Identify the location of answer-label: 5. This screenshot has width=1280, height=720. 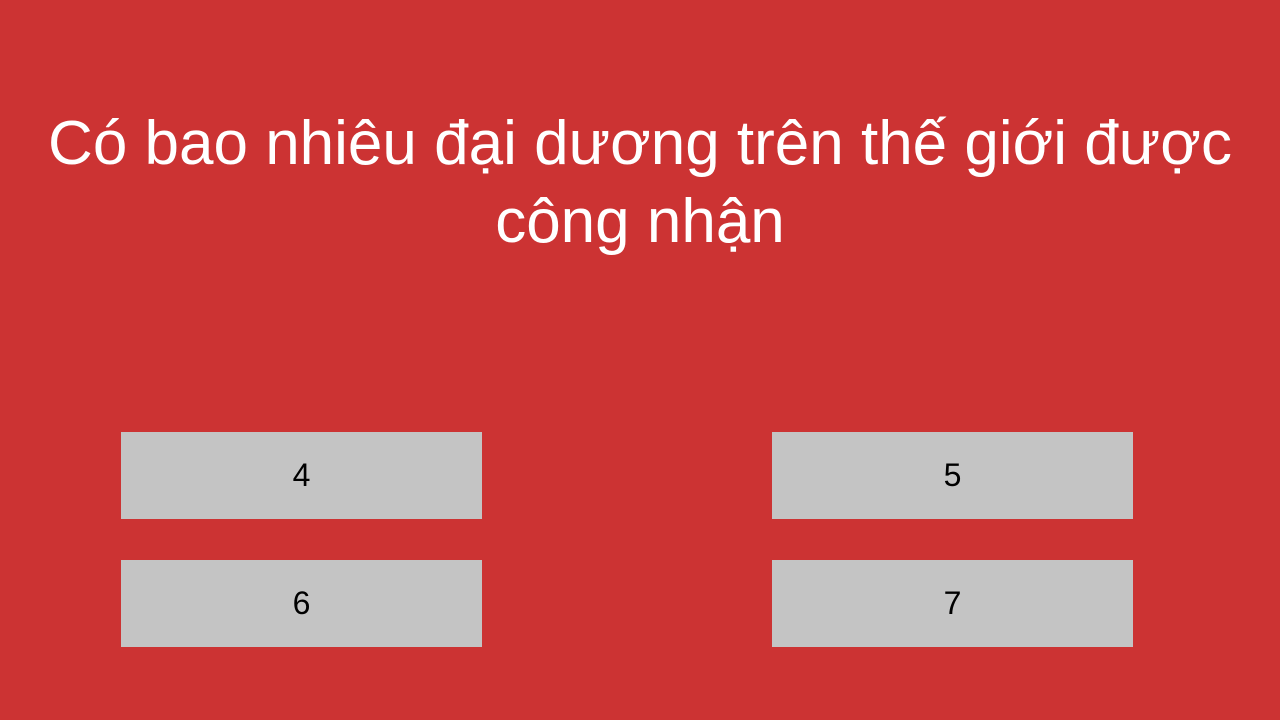
(952, 475).